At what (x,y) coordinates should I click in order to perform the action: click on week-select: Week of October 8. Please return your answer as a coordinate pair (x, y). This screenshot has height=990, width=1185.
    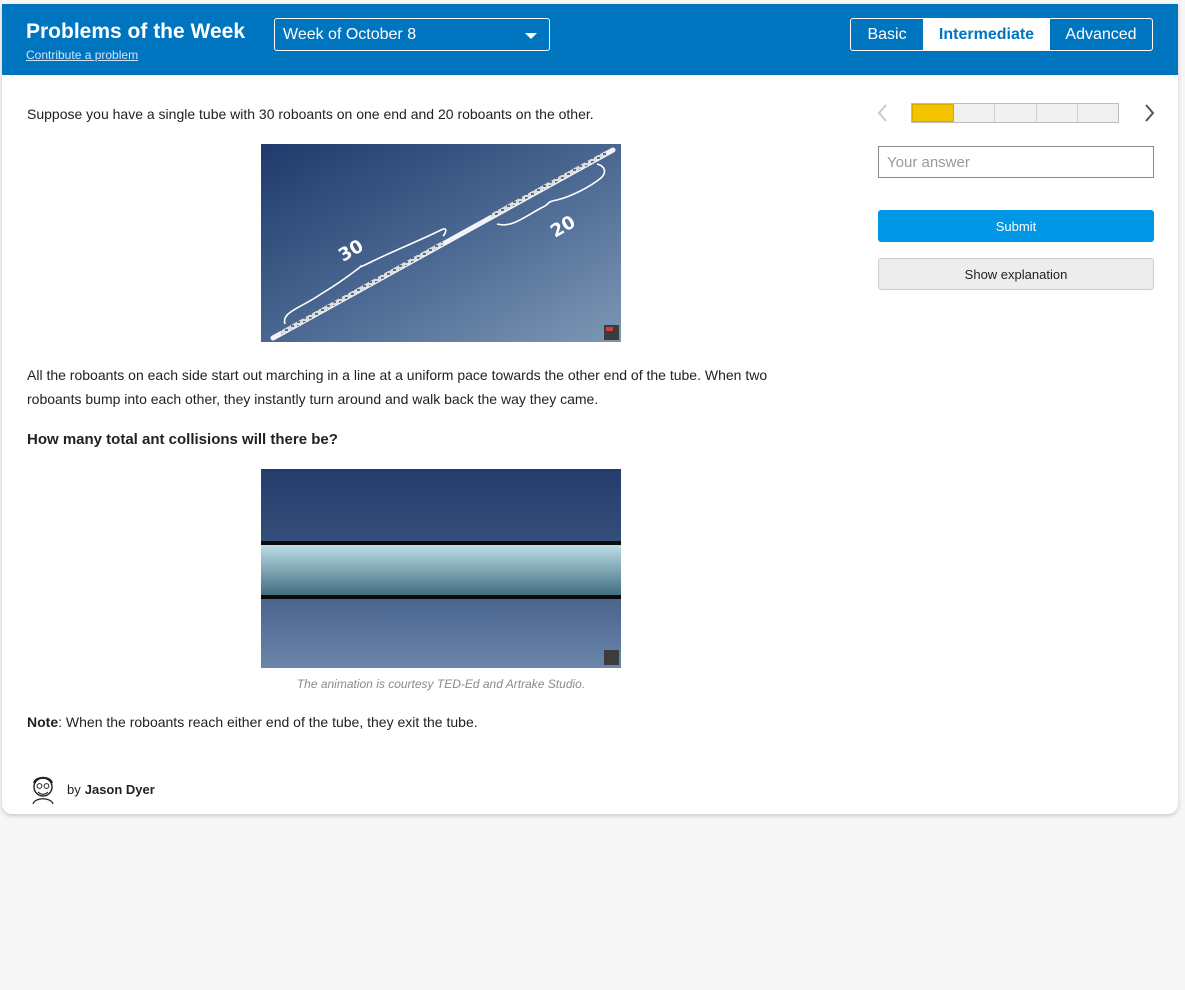
    Looking at the image, I should click on (412, 34).